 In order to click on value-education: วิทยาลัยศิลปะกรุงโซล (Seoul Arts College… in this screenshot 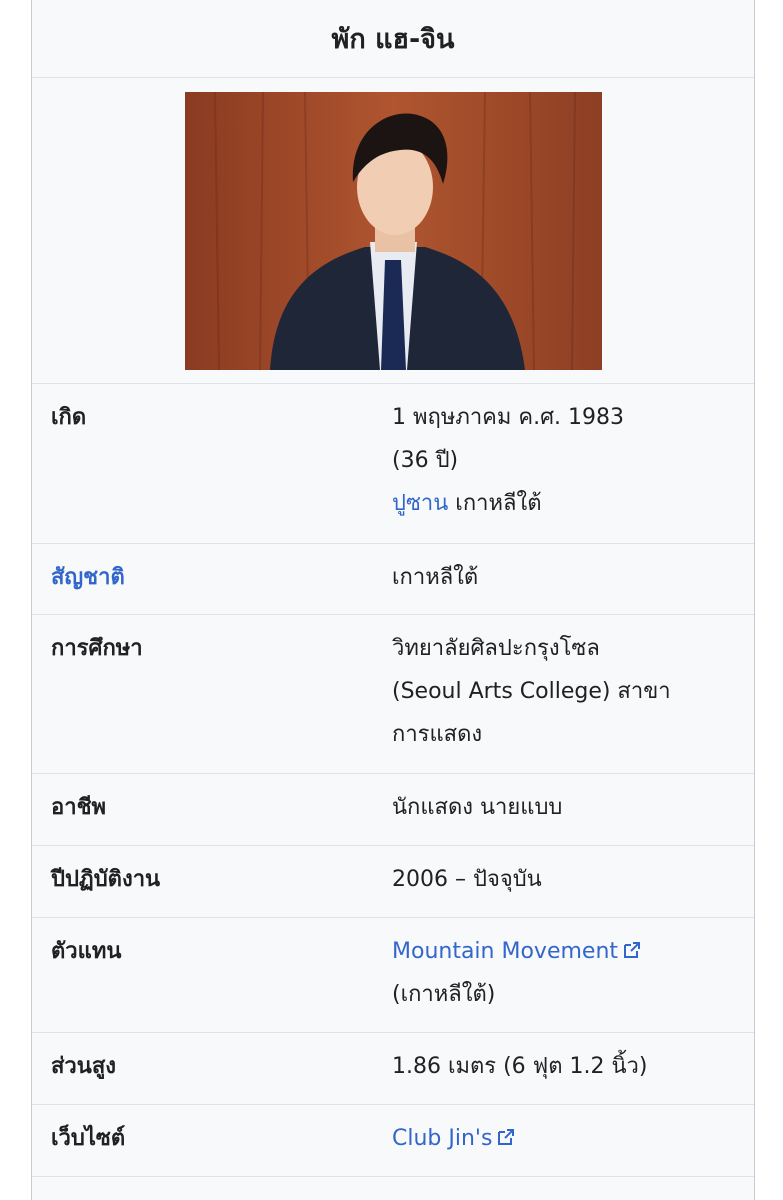, I will do `click(573, 694)`.